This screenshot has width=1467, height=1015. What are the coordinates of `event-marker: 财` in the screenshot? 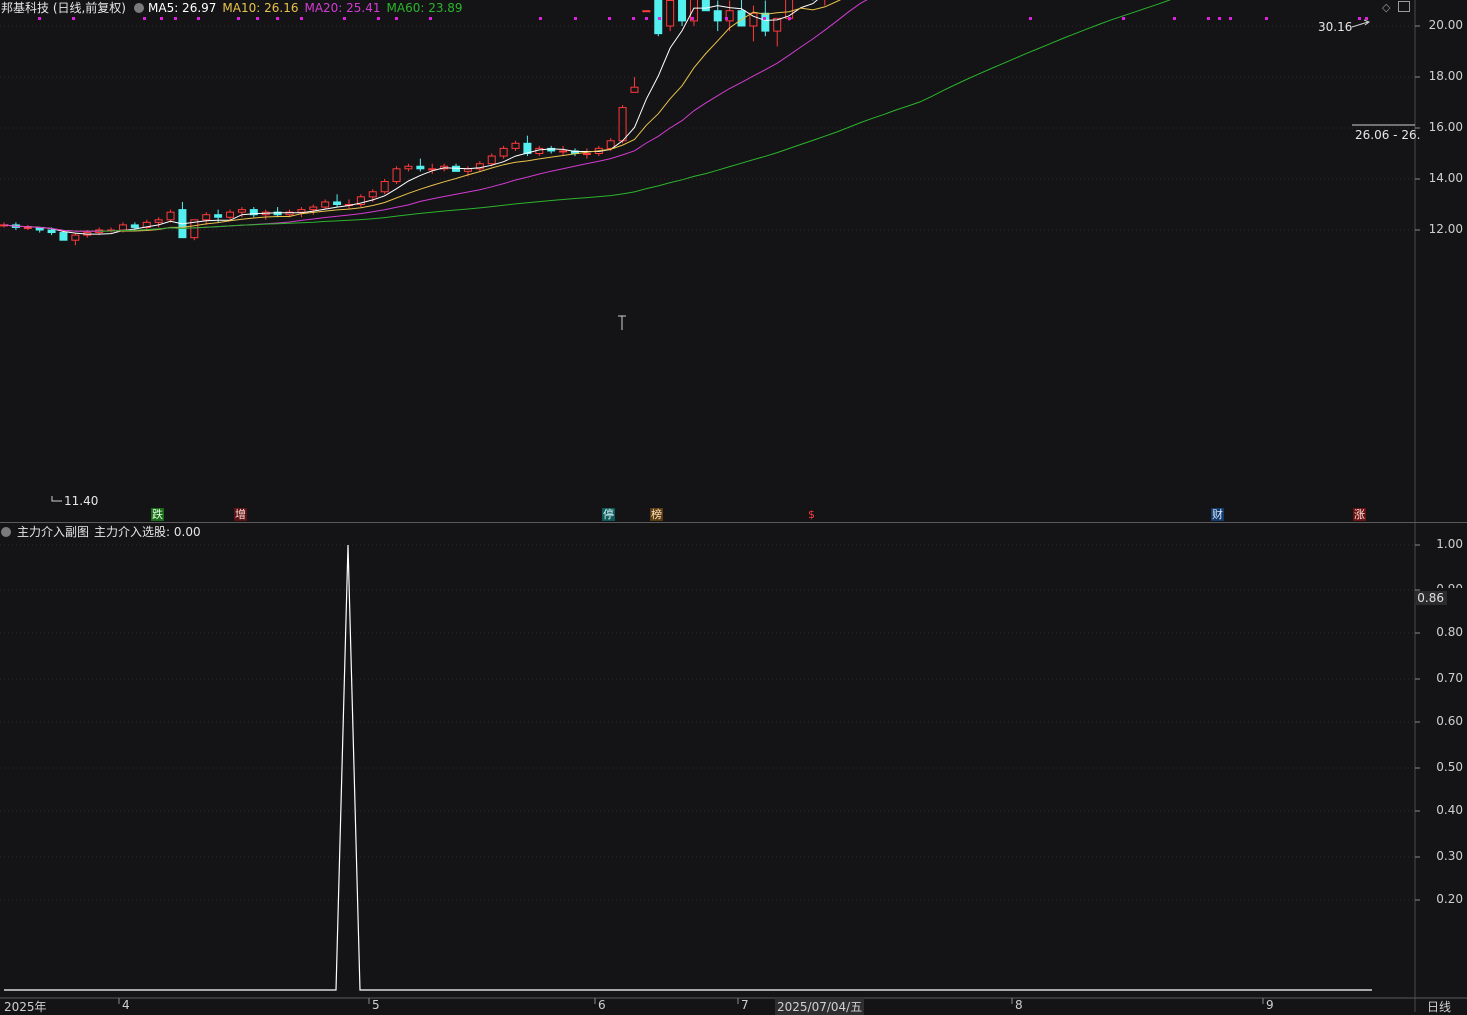 It's located at (1217, 514).